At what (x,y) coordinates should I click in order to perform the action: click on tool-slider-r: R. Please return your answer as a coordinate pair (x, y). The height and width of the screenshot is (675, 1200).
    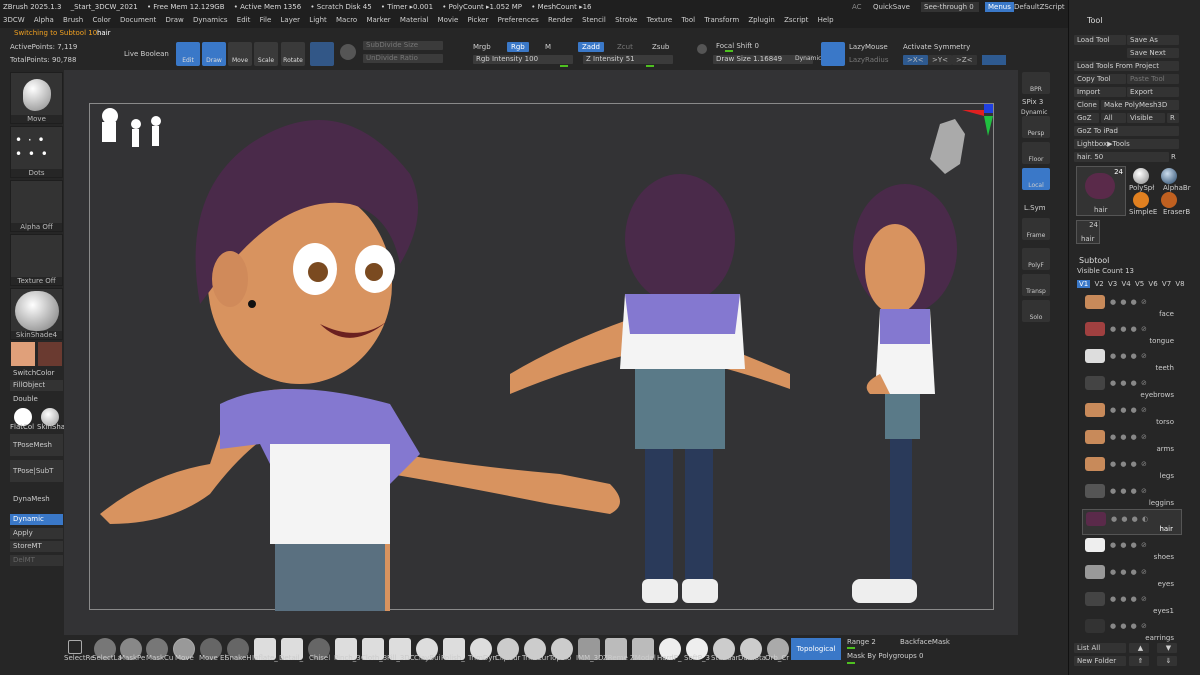
    Looking at the image, I should click on (1173, 157).